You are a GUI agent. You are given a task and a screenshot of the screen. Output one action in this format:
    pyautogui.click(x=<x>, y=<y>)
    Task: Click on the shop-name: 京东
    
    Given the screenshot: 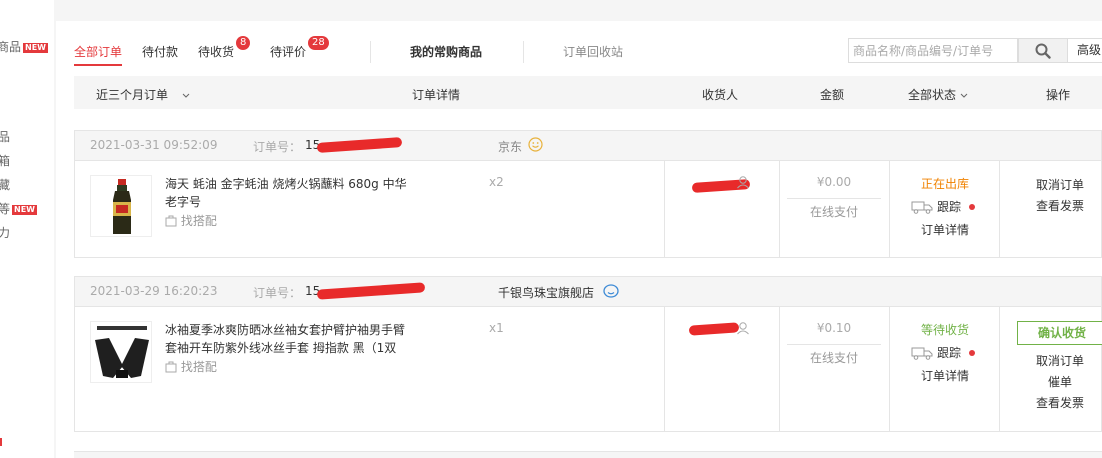 What is the action you would take?
    pyautogui.click(x=510, y=146)
    